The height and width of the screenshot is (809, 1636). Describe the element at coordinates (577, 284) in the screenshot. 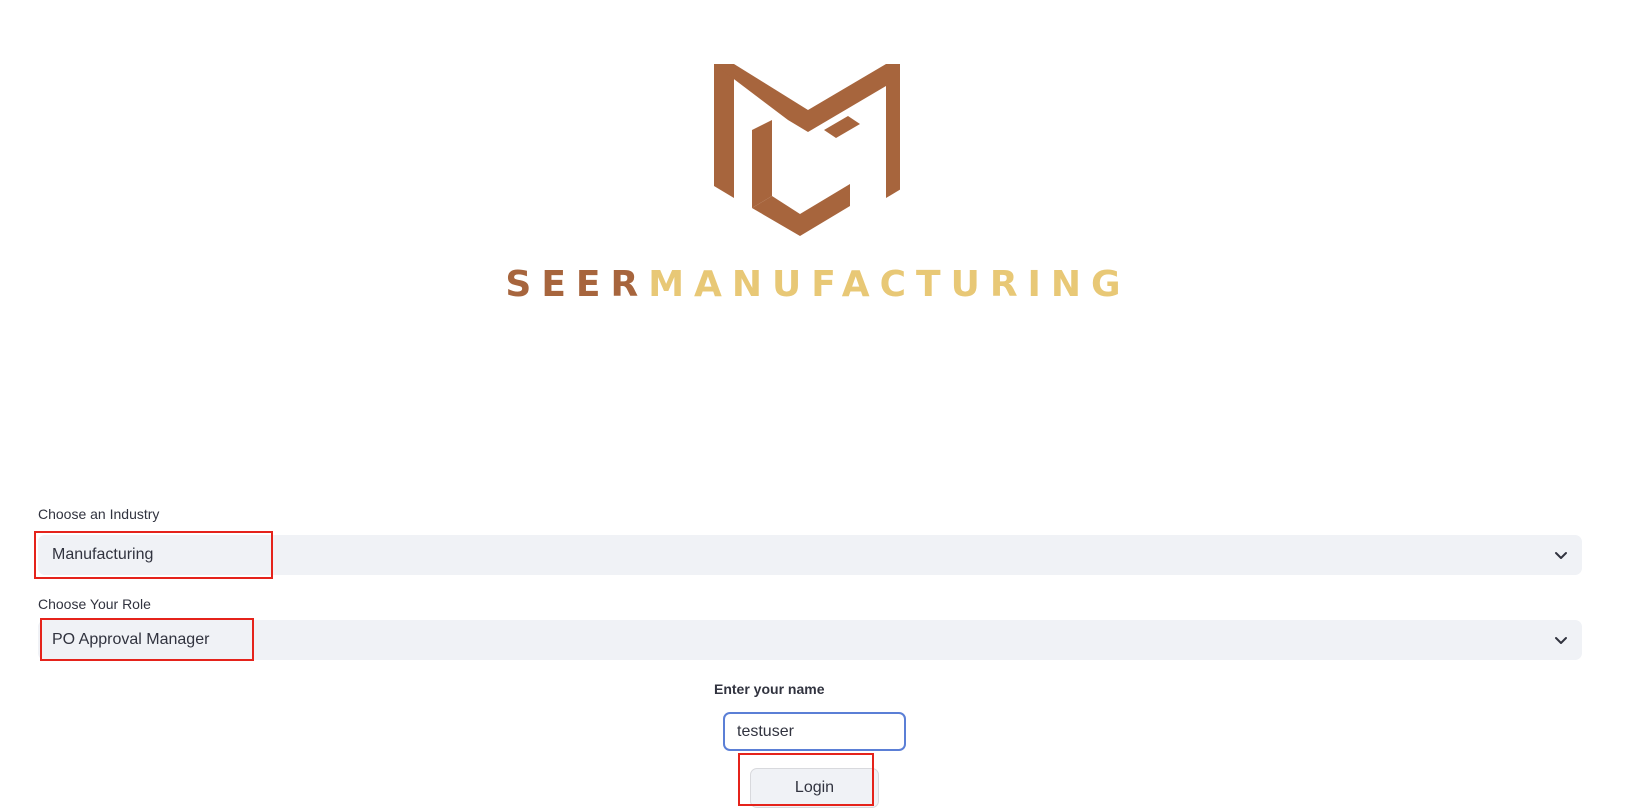

I see `brand-name-part1: SEER` at that location.